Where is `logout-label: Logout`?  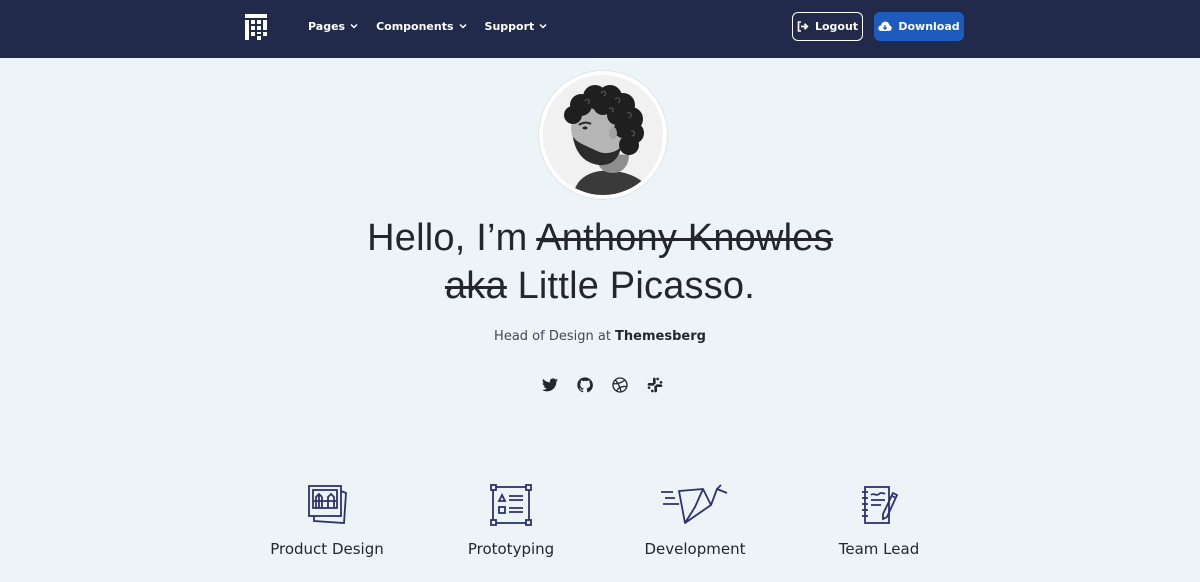 logout-label: Logout is located at coordinates (836, 26).